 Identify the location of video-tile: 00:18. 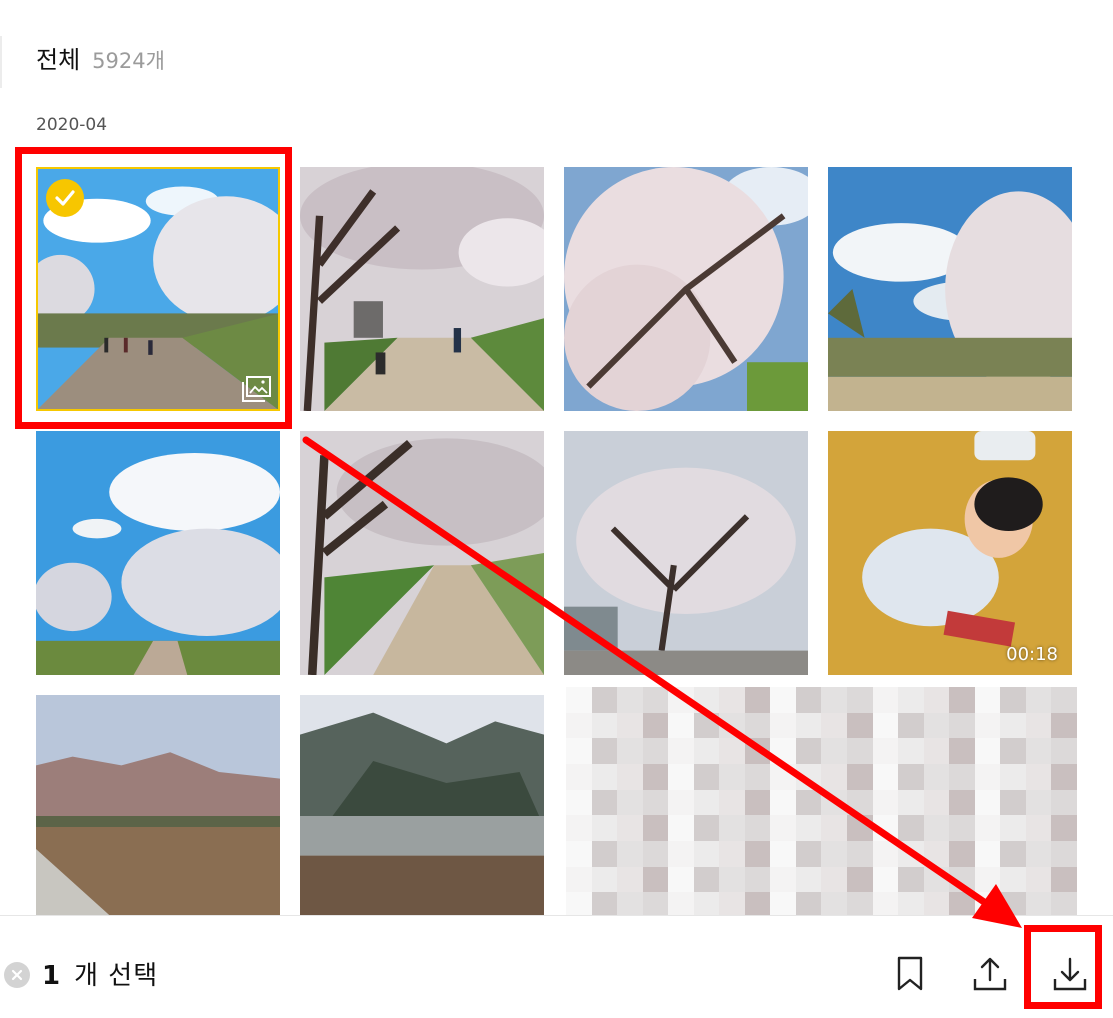
(950, 553).